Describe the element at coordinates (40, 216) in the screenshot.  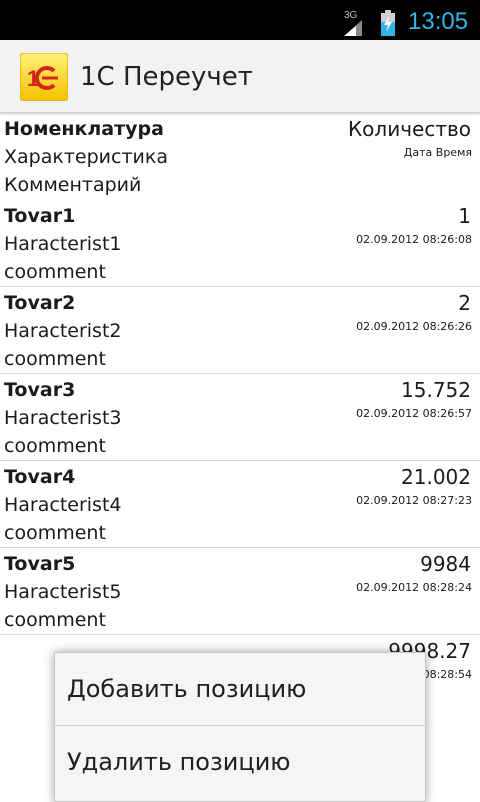
I see `item-name: Tovar1` at that location.